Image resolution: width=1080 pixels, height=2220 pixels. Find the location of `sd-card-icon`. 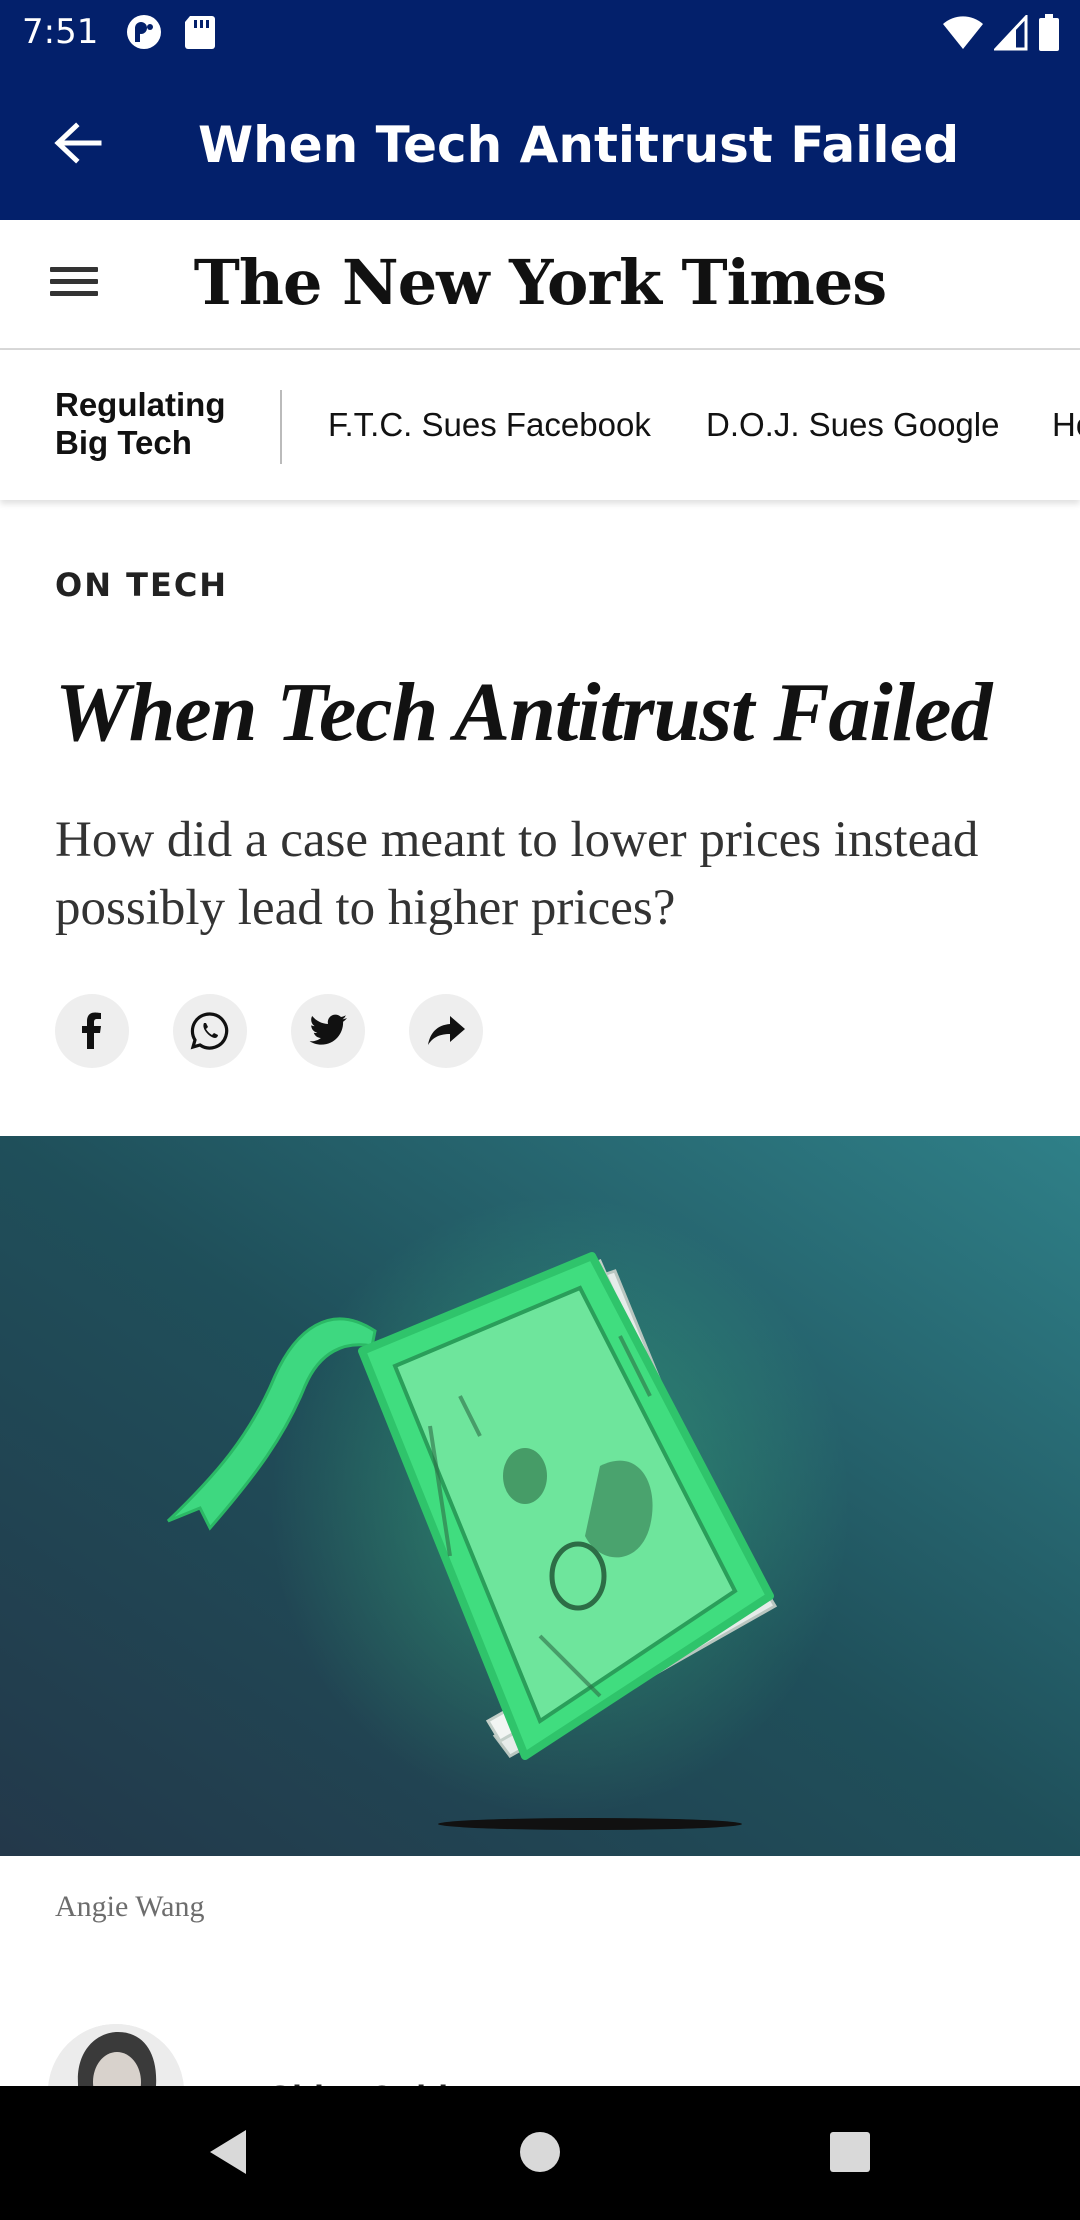

sd-card-icon is located at coordinates (200, 34).